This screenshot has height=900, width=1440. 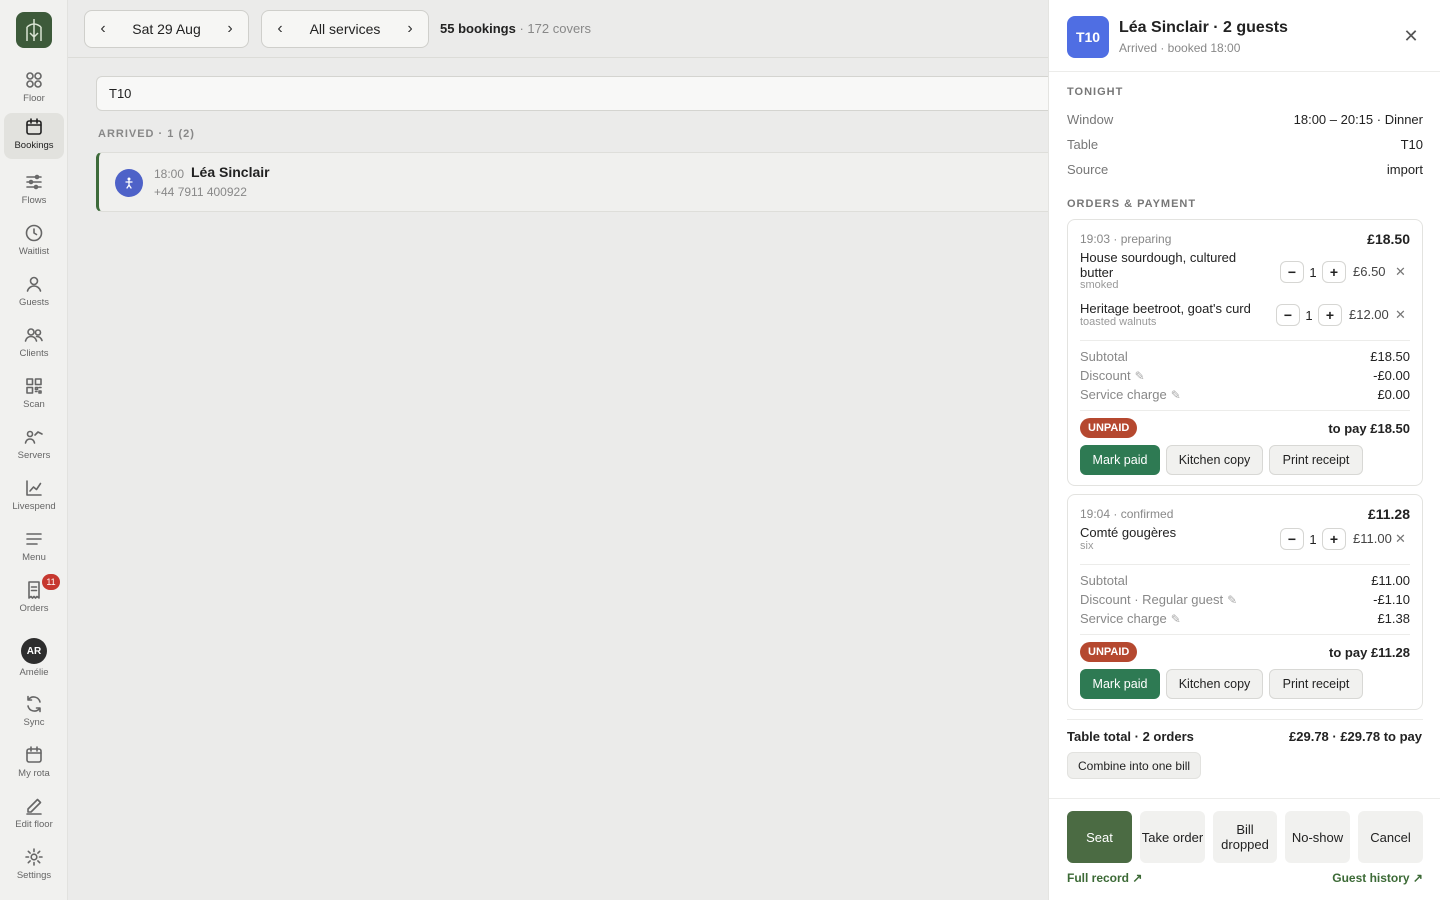 What do you see at coordinates (1158, 265) in the screenshot?
I see `item-name: House sourdough, cultured butter` at bounding box center [1158, 265].